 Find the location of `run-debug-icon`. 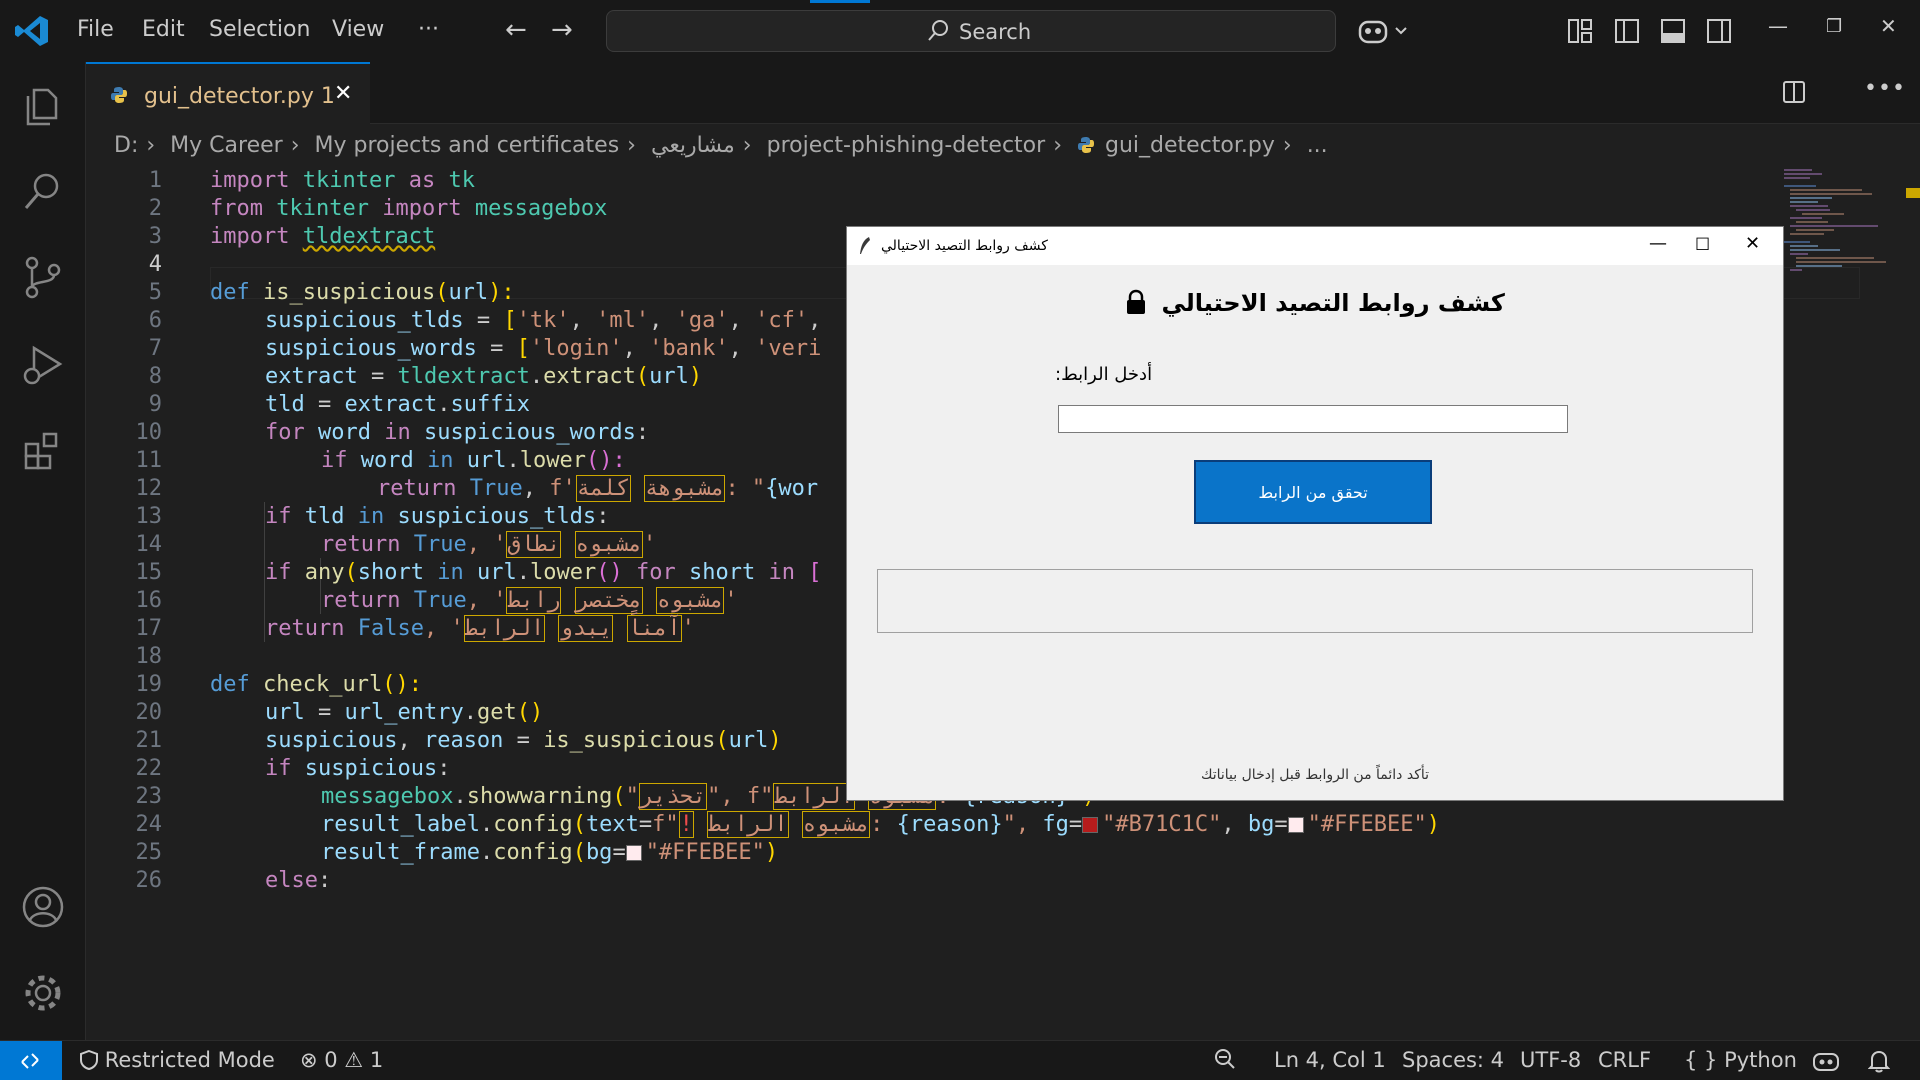

run-debug-icon is located at coordinates (43, 365).